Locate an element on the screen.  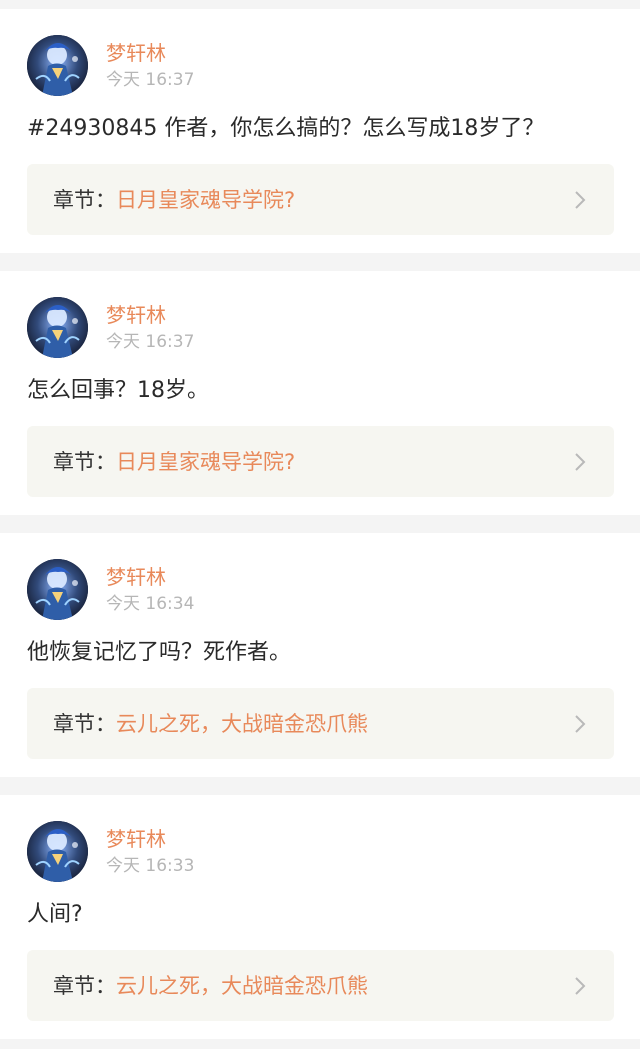
comment-text: 他恢复记忆了吗？死作者。 is located at coordinates (159, 652).